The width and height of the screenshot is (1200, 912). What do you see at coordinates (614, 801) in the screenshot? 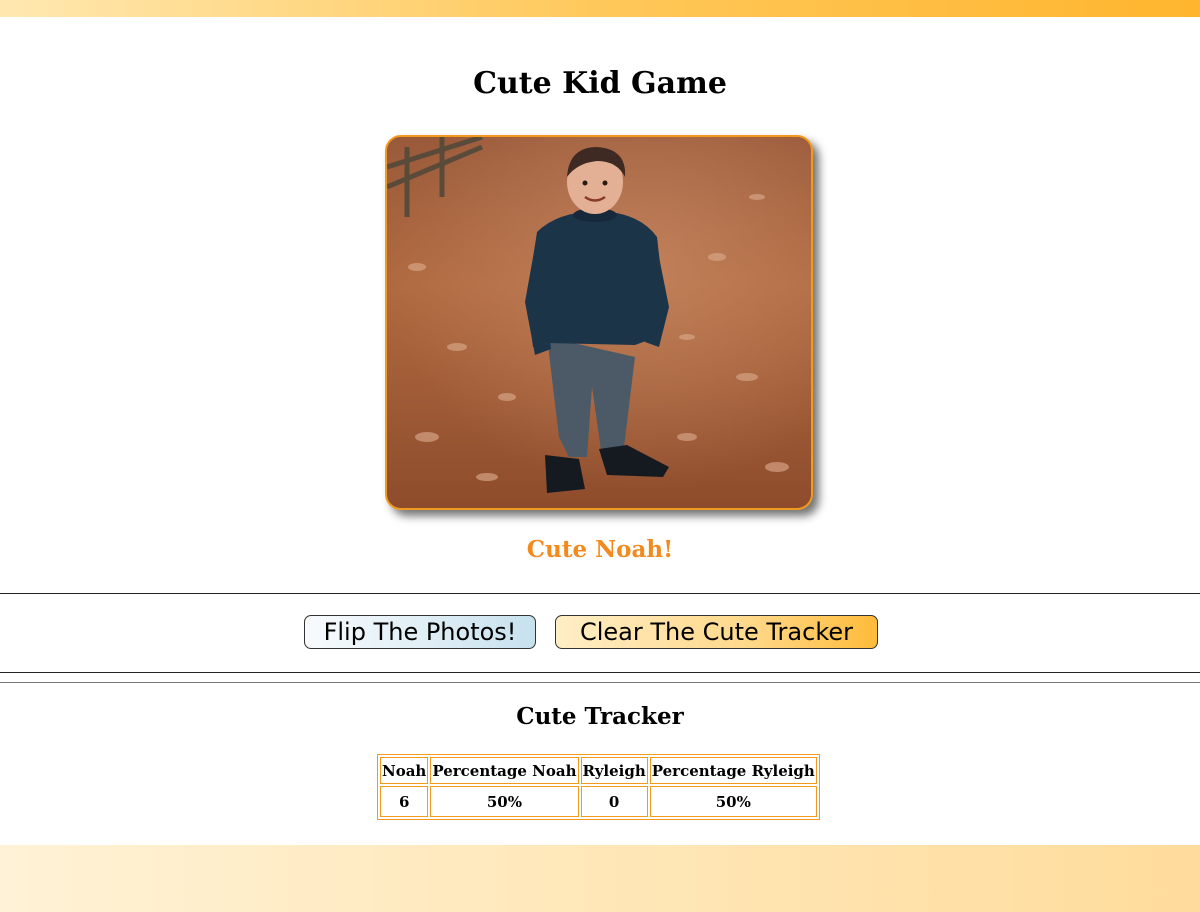
I see `cell-ryleigh-count: 0` at bounding box center [614, 801].